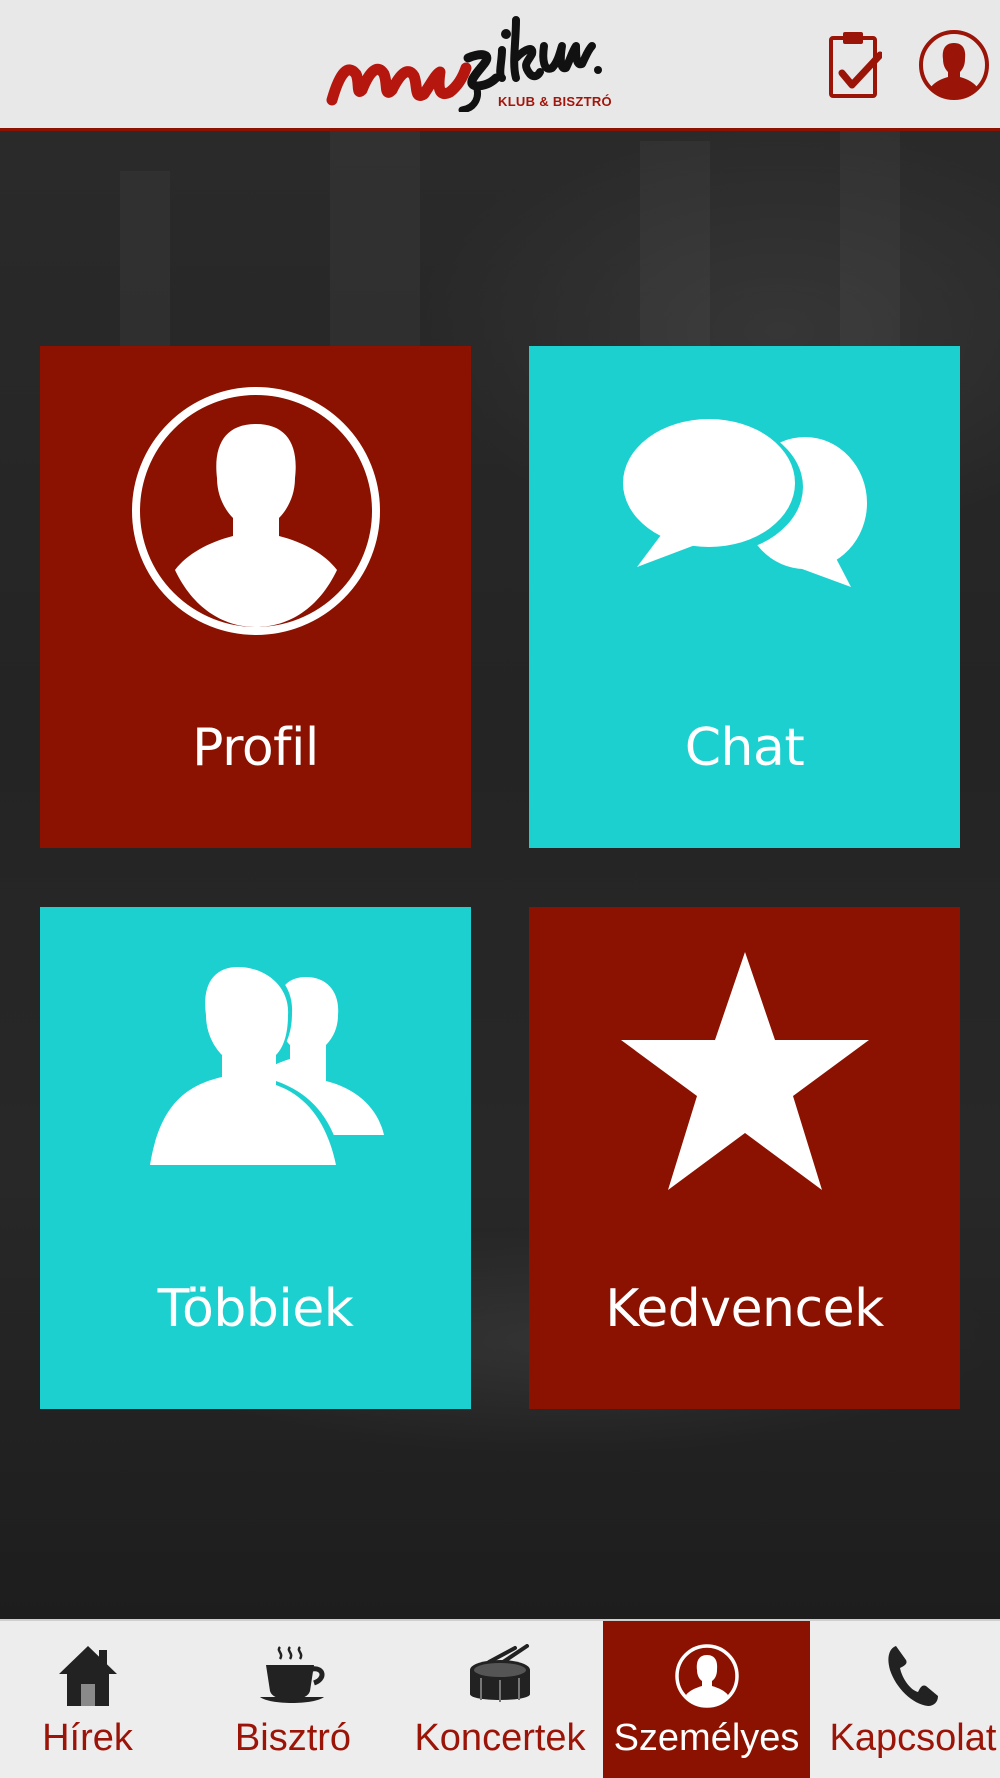 The width and height of the screenshot is (1000, 1778). What do you see at coordinates (255, 748) in the screenshot?
I see `tile-profil-label: Profil` at bounding box center [255, 748].